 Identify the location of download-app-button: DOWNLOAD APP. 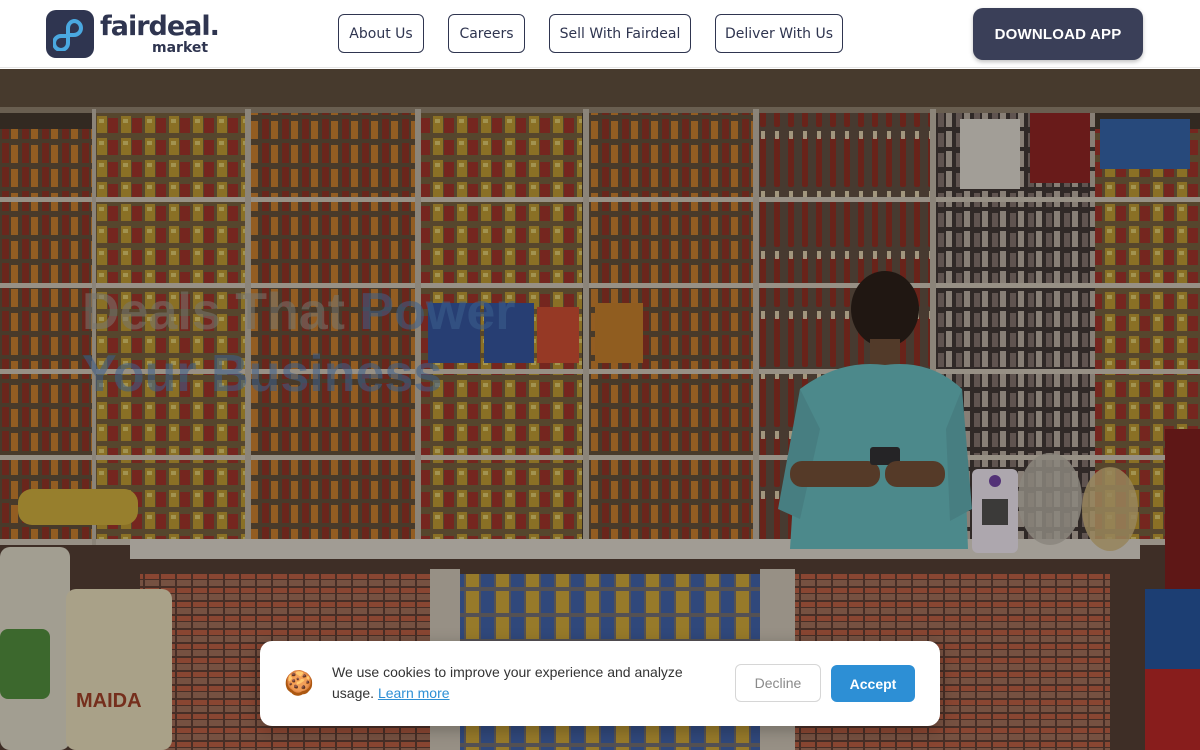
(1058, 34).